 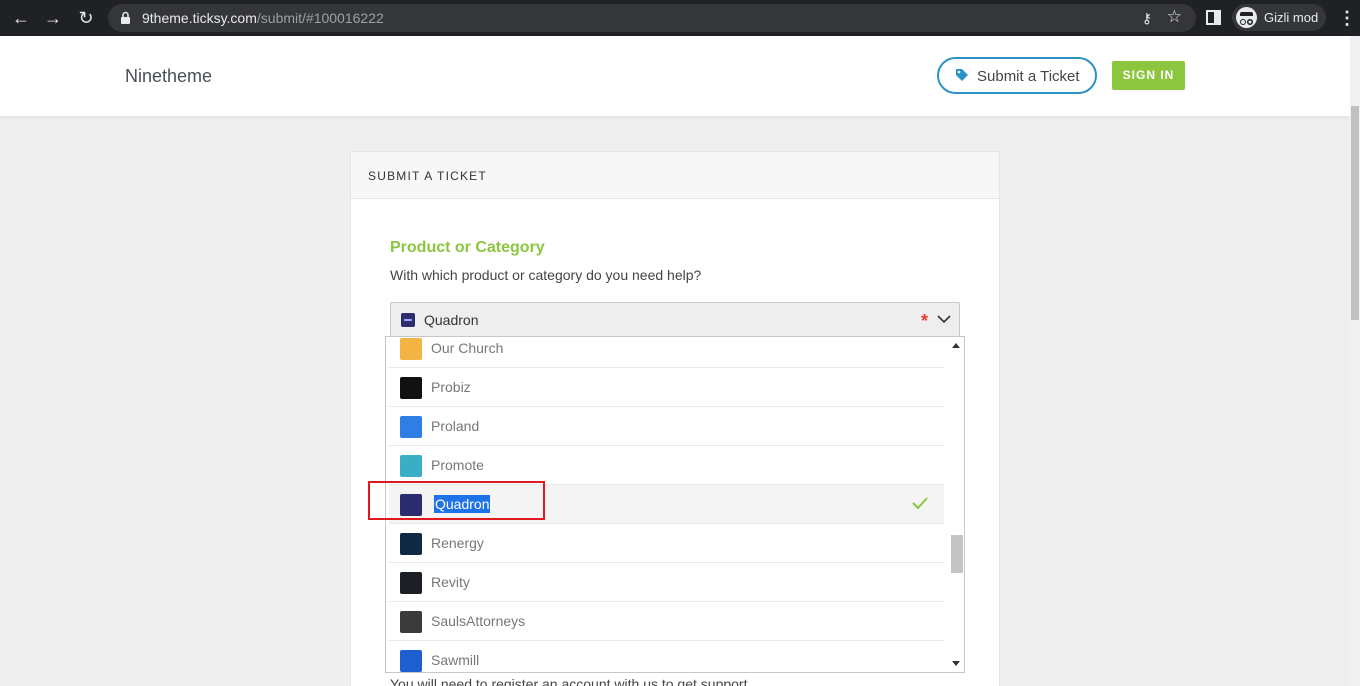 What do you see at coordinates (1147, 18) in the screenshot?
I see `key-icon: ⚷` at bounding box center [1147, 18].